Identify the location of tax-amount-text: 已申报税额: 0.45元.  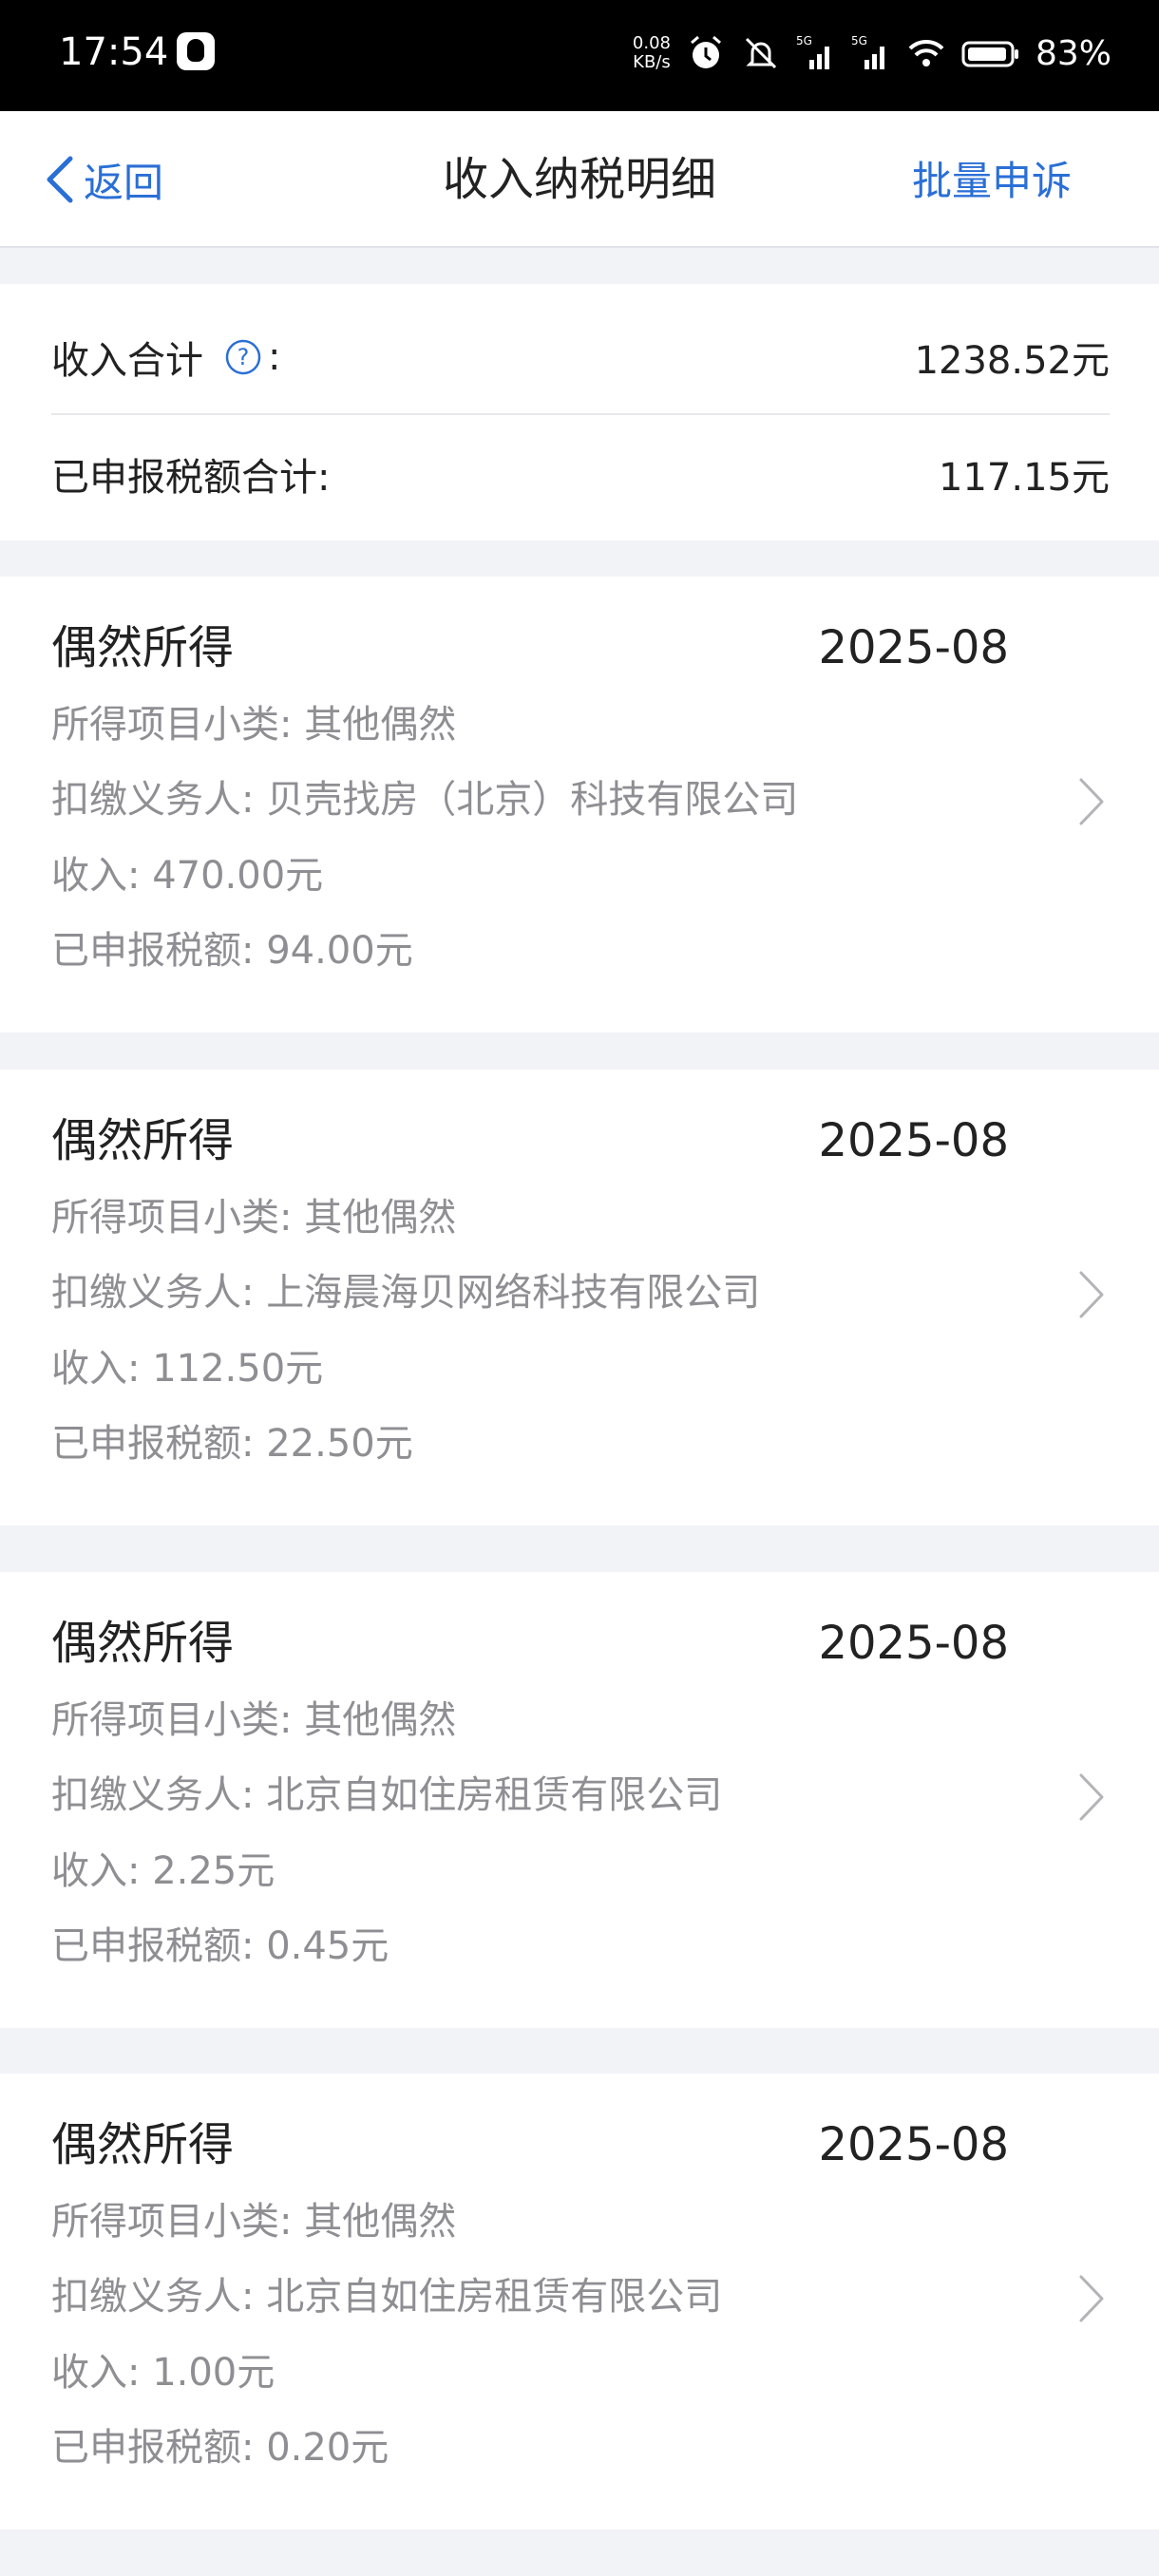
(220, 1946).